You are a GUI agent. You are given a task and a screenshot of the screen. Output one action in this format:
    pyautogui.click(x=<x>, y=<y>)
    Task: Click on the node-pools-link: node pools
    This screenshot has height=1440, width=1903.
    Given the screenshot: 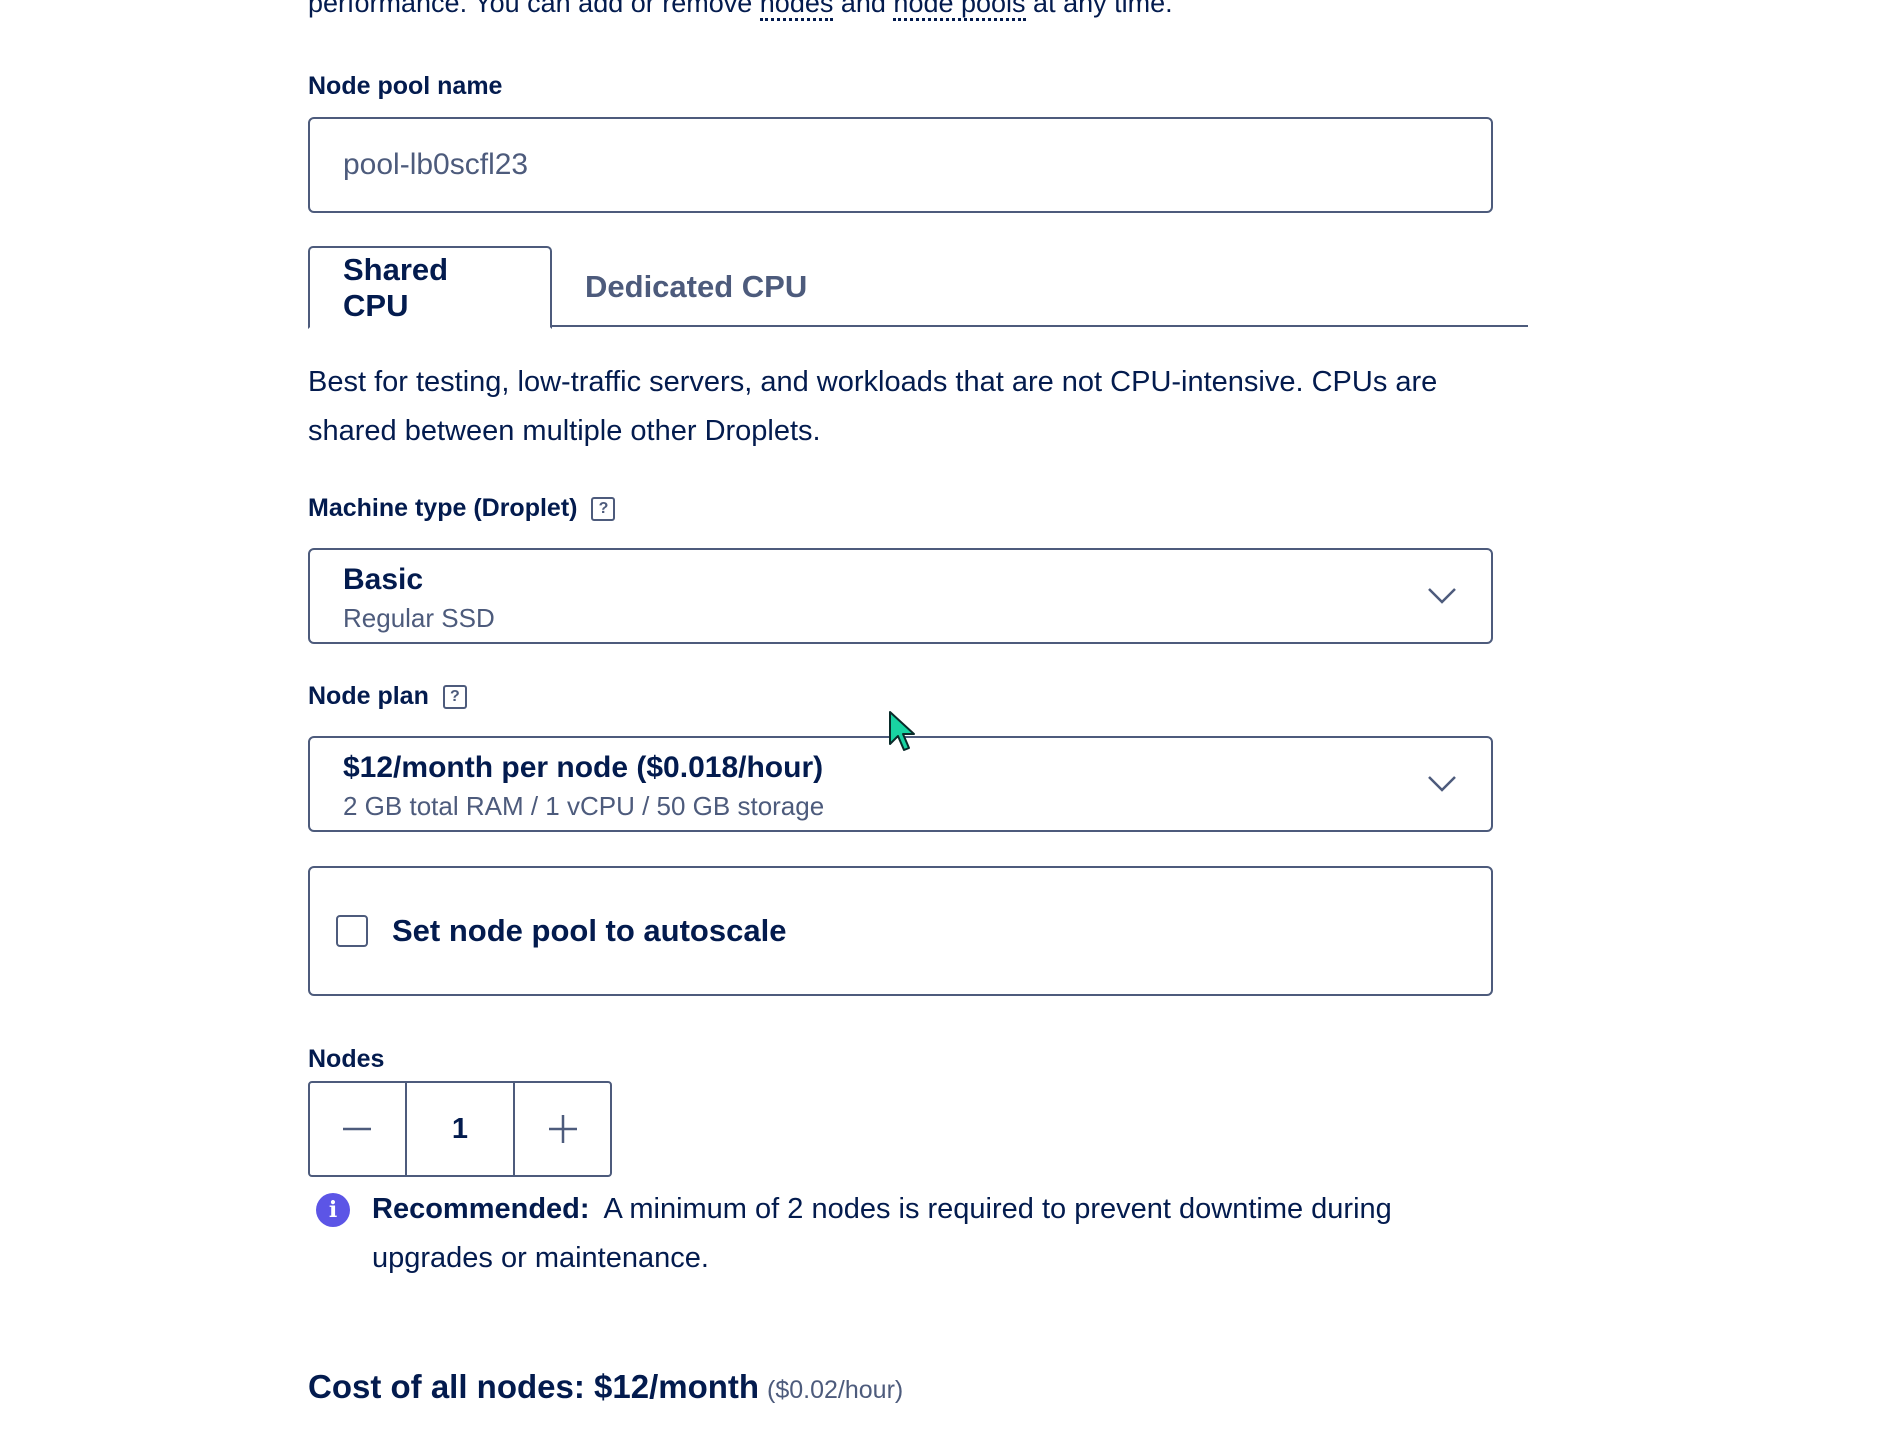 What is the action you would take?
    pyautogui.click(x=959, y=10)
    